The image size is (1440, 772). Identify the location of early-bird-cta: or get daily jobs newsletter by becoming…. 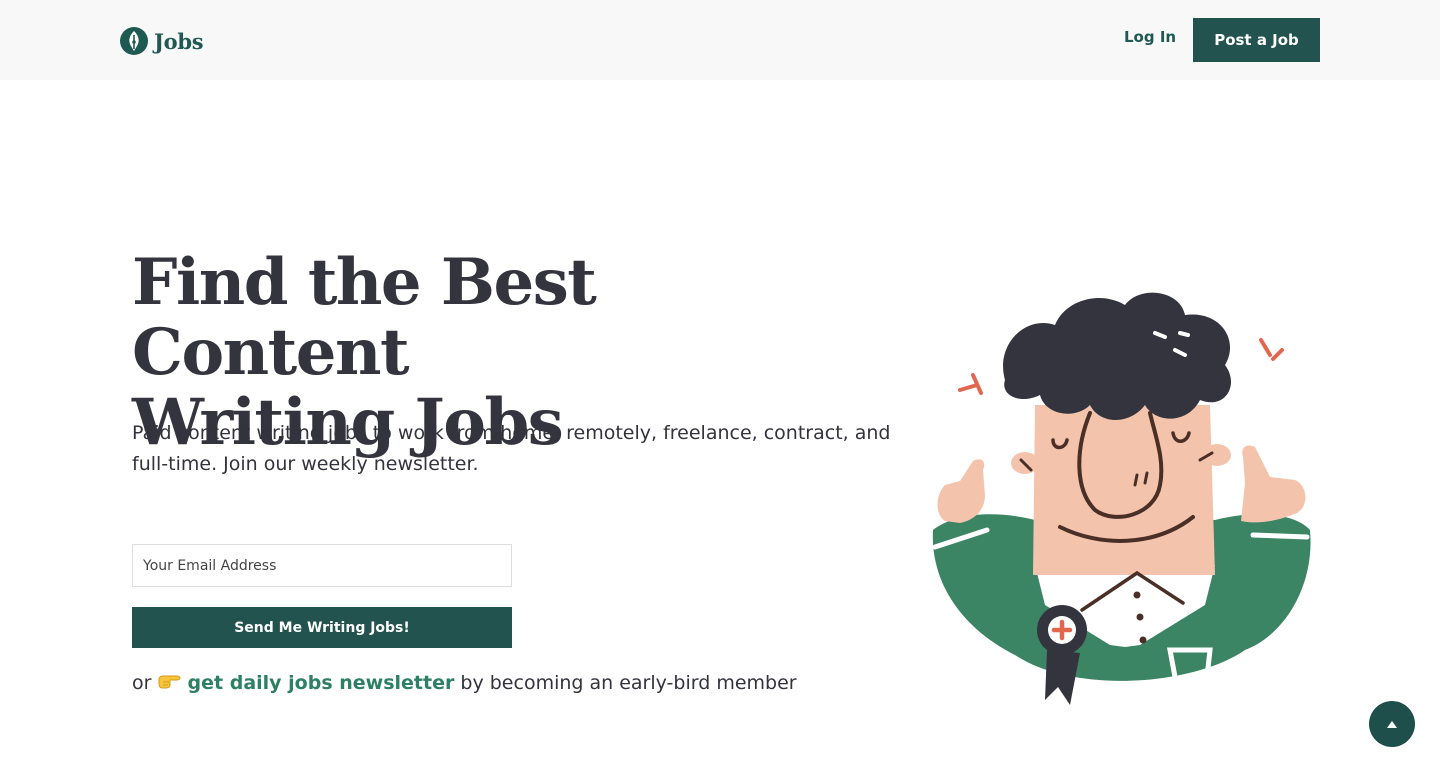
(512, 683).